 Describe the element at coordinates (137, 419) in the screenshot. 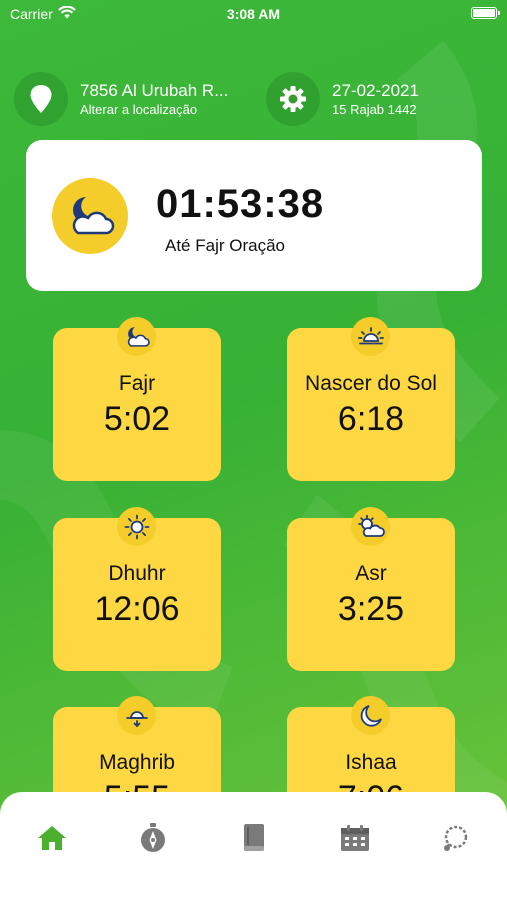

I see `prayer-time: 5:02` at that location.